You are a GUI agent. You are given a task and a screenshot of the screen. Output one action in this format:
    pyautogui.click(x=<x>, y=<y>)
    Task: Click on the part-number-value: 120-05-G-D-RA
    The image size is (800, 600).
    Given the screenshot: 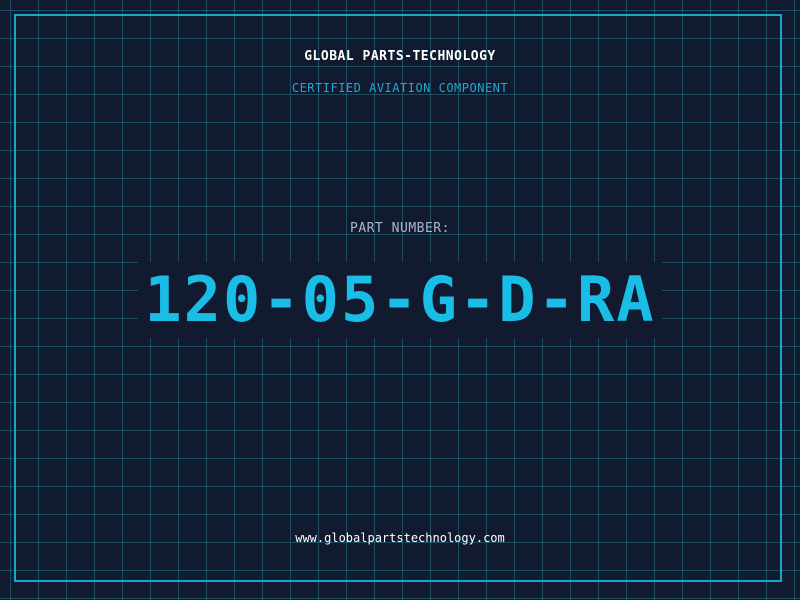 What is the action you would take?
    pyautogui.click(x=400, y=300)
    